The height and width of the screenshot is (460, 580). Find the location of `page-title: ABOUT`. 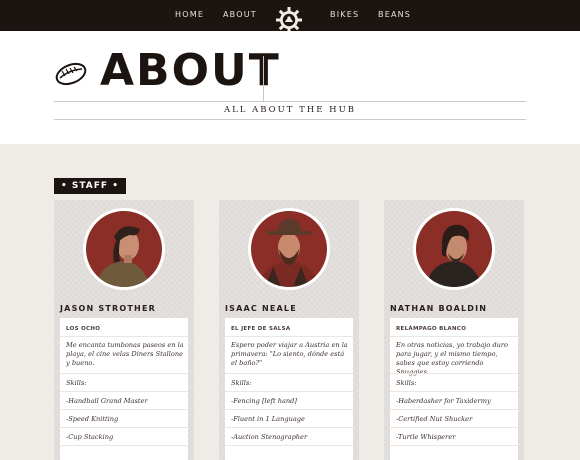

page-title: ABOUT is located at coordinates (190, 70).